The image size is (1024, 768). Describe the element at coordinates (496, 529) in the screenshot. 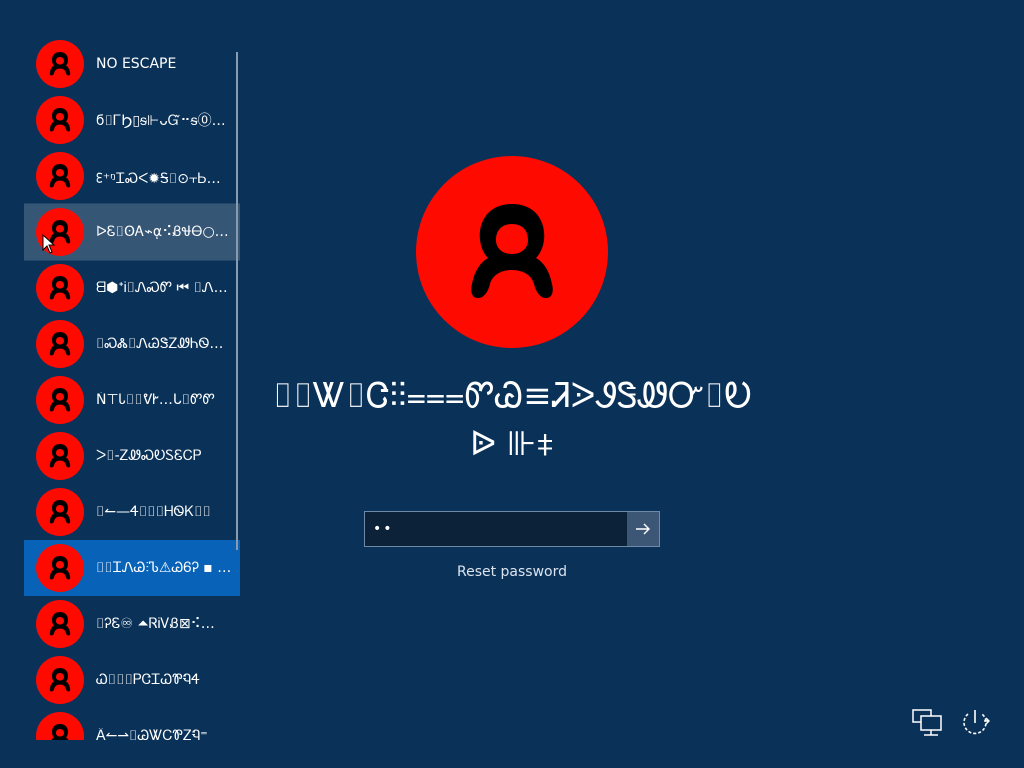

I see `password-input` at that location.